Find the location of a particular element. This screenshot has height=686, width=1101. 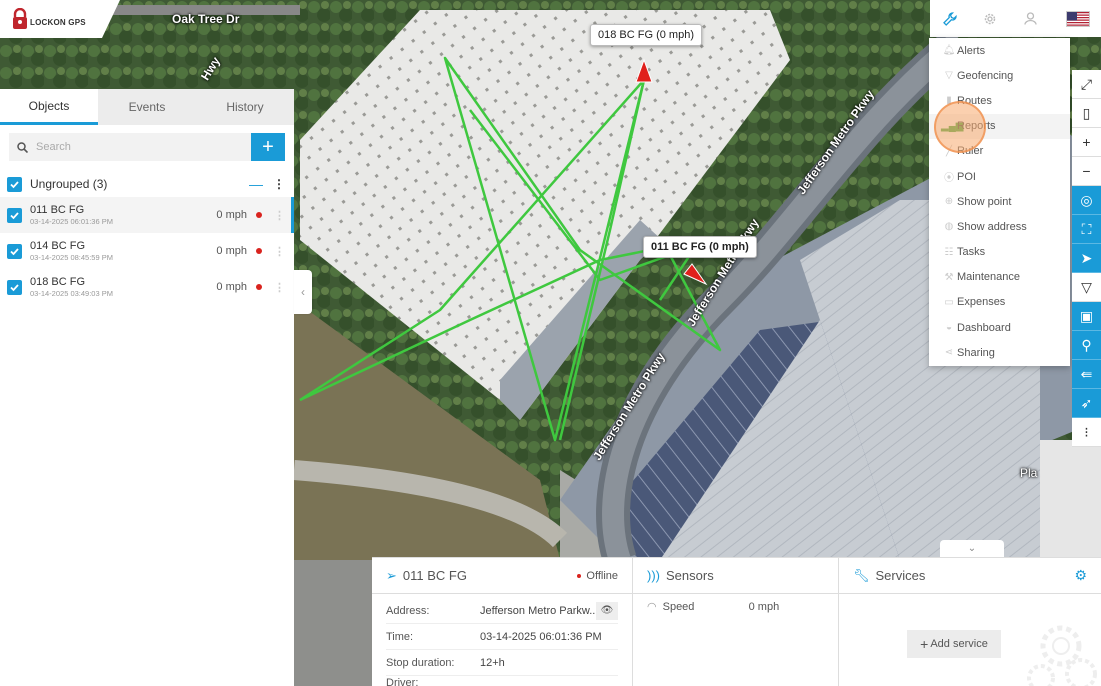

group-header: Ungrouped (3) — ⋮ is located at coordinates (147, 184).